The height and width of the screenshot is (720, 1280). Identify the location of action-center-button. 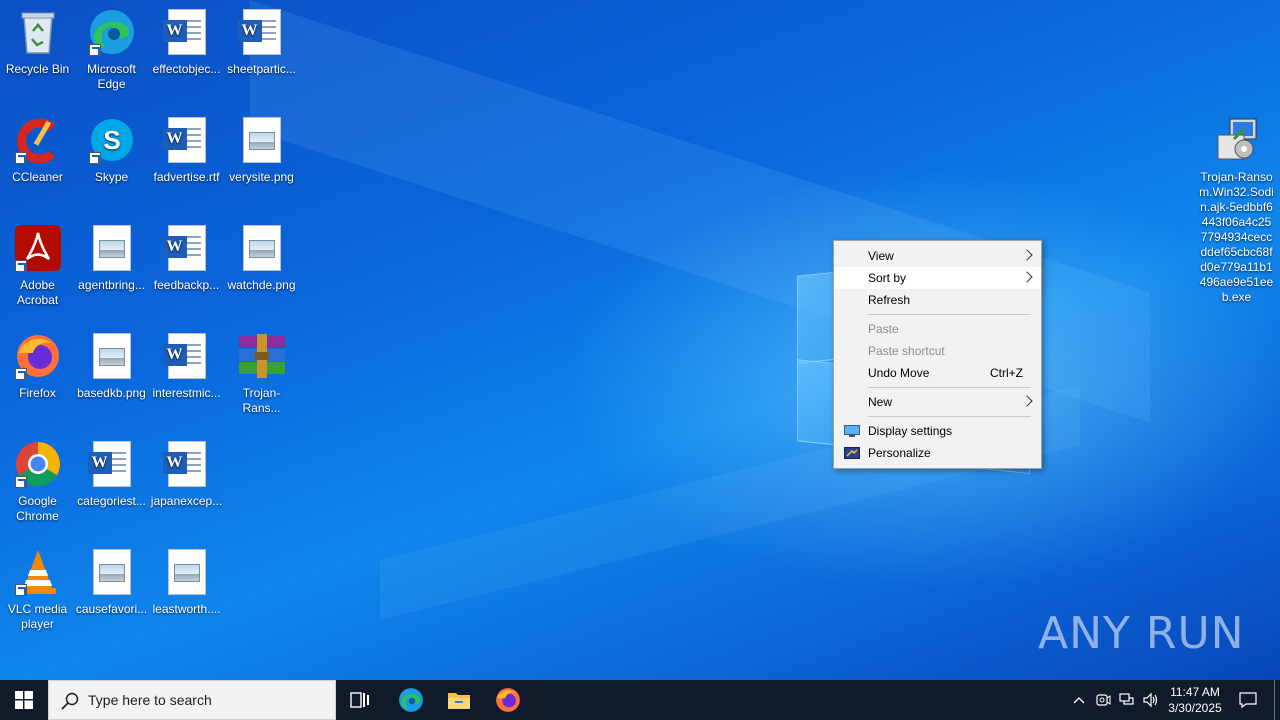
(1248, 700).